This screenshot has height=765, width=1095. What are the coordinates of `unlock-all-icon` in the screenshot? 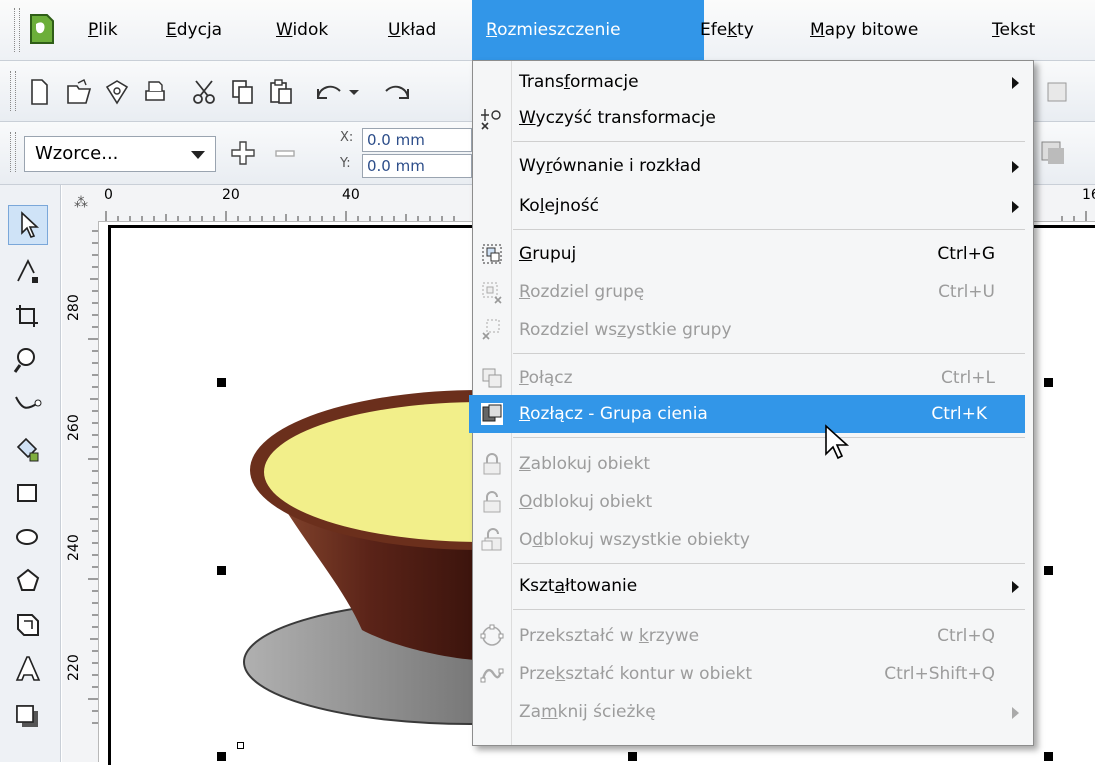 It's located at (491, 539).